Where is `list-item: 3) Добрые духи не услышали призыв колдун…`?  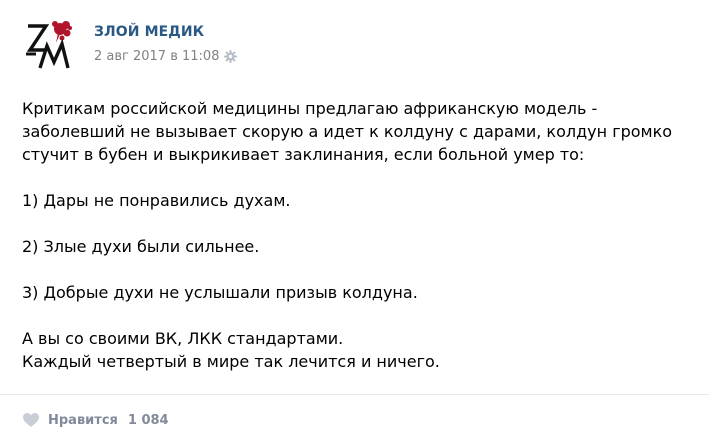 list-item: 3) Добрые духи не услышали призыв колдун… is located at coordinates (220, 292).